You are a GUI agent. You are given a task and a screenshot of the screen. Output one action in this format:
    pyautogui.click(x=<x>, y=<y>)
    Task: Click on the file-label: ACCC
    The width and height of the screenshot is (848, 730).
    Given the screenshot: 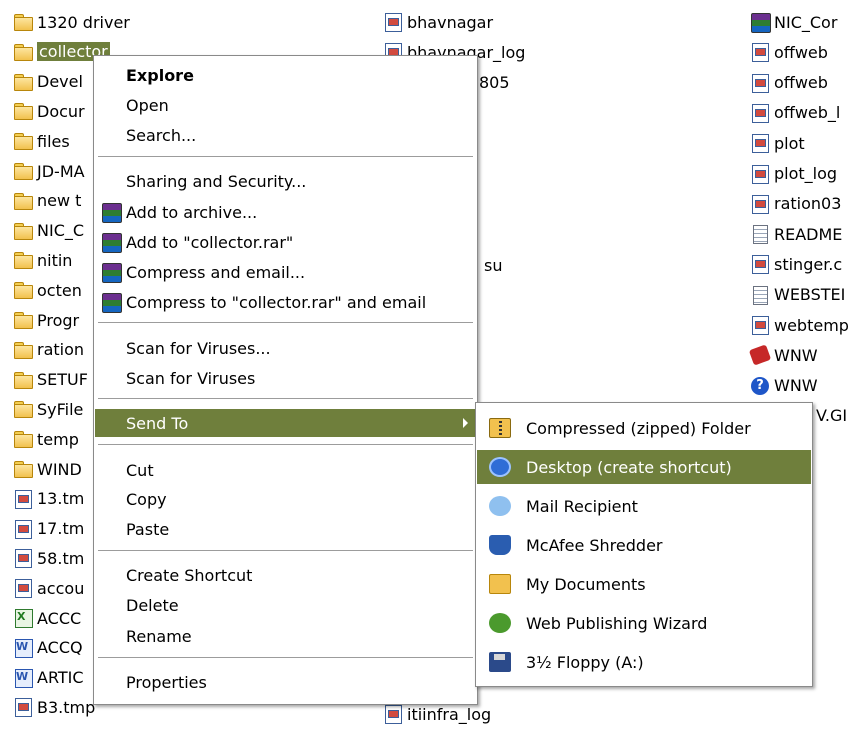 What is the action you would take?
    pyautogui.click(x=59, y=618)
    